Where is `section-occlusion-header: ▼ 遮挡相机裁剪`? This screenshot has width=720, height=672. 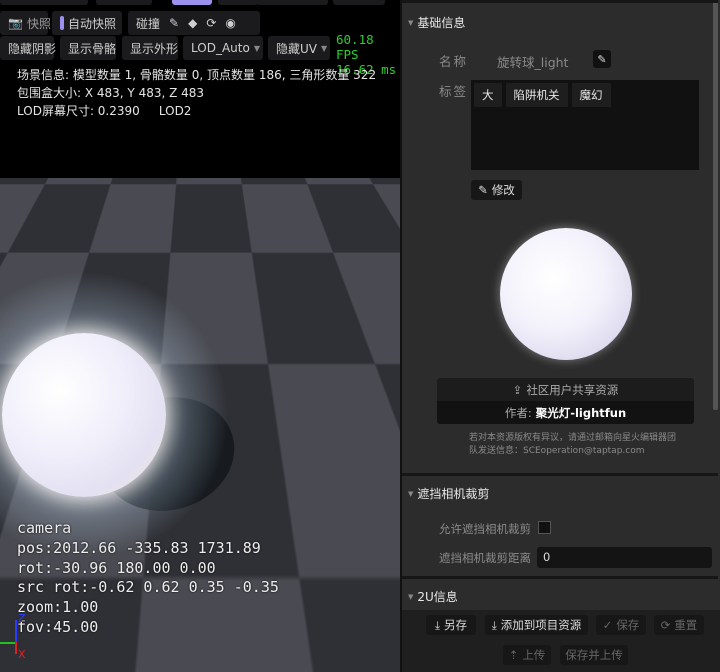 section-occlusion-header: ▼ 遮挡相机裁剪 is located at coordinates (448, 493).